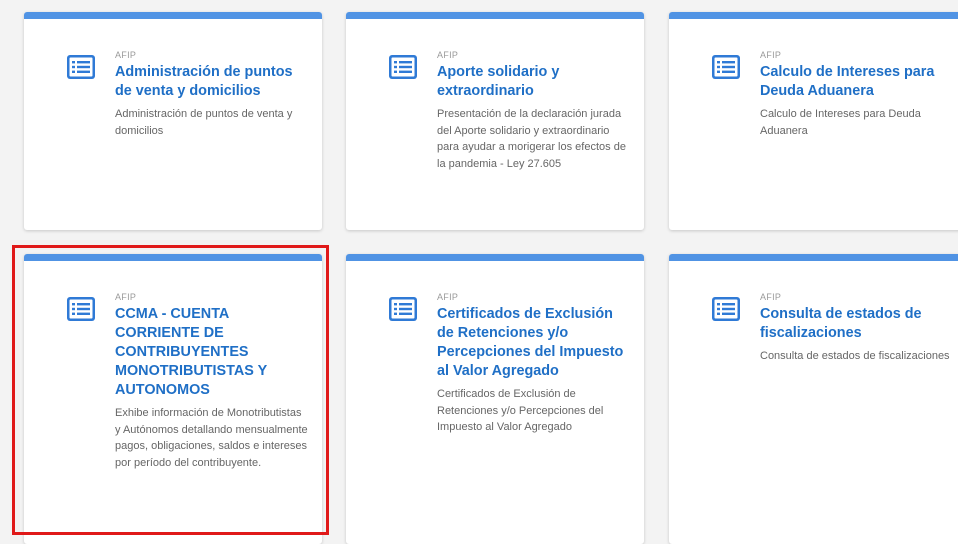  What do you see at coordinates (858, 82) in the screenshot?
I see `card-title: Calculo de Intereses para Deuda Aduanera` at bounding box center [858, 82].